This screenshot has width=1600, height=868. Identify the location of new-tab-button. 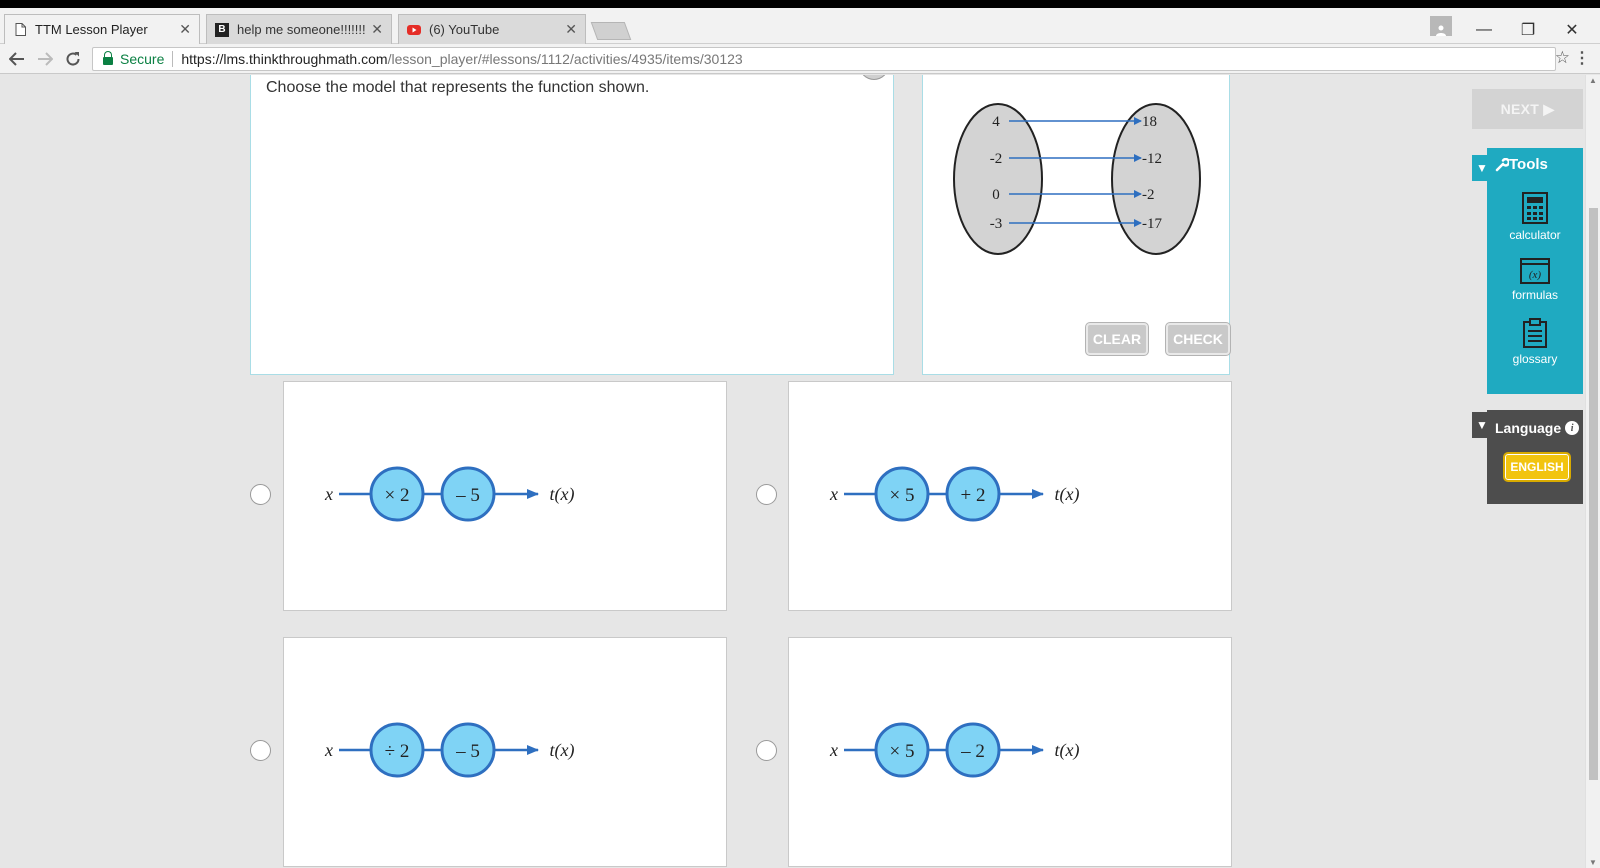
(611, 31).